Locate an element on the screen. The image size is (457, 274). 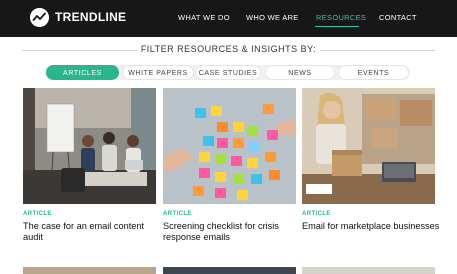
article-title: The case for an email content audit is located at coordinates (93, 232).